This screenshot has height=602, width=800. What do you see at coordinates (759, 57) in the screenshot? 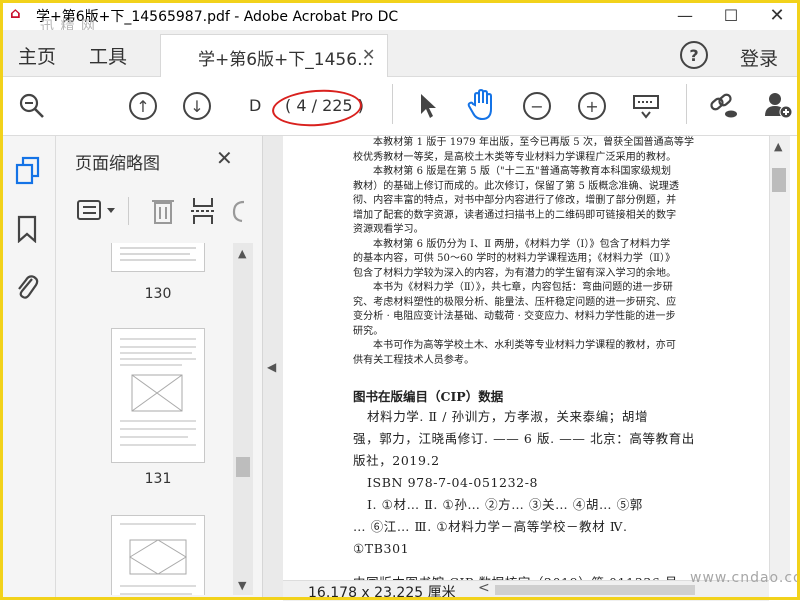
I see `sign-in-button: 登录` at bounding box center [759, 57].